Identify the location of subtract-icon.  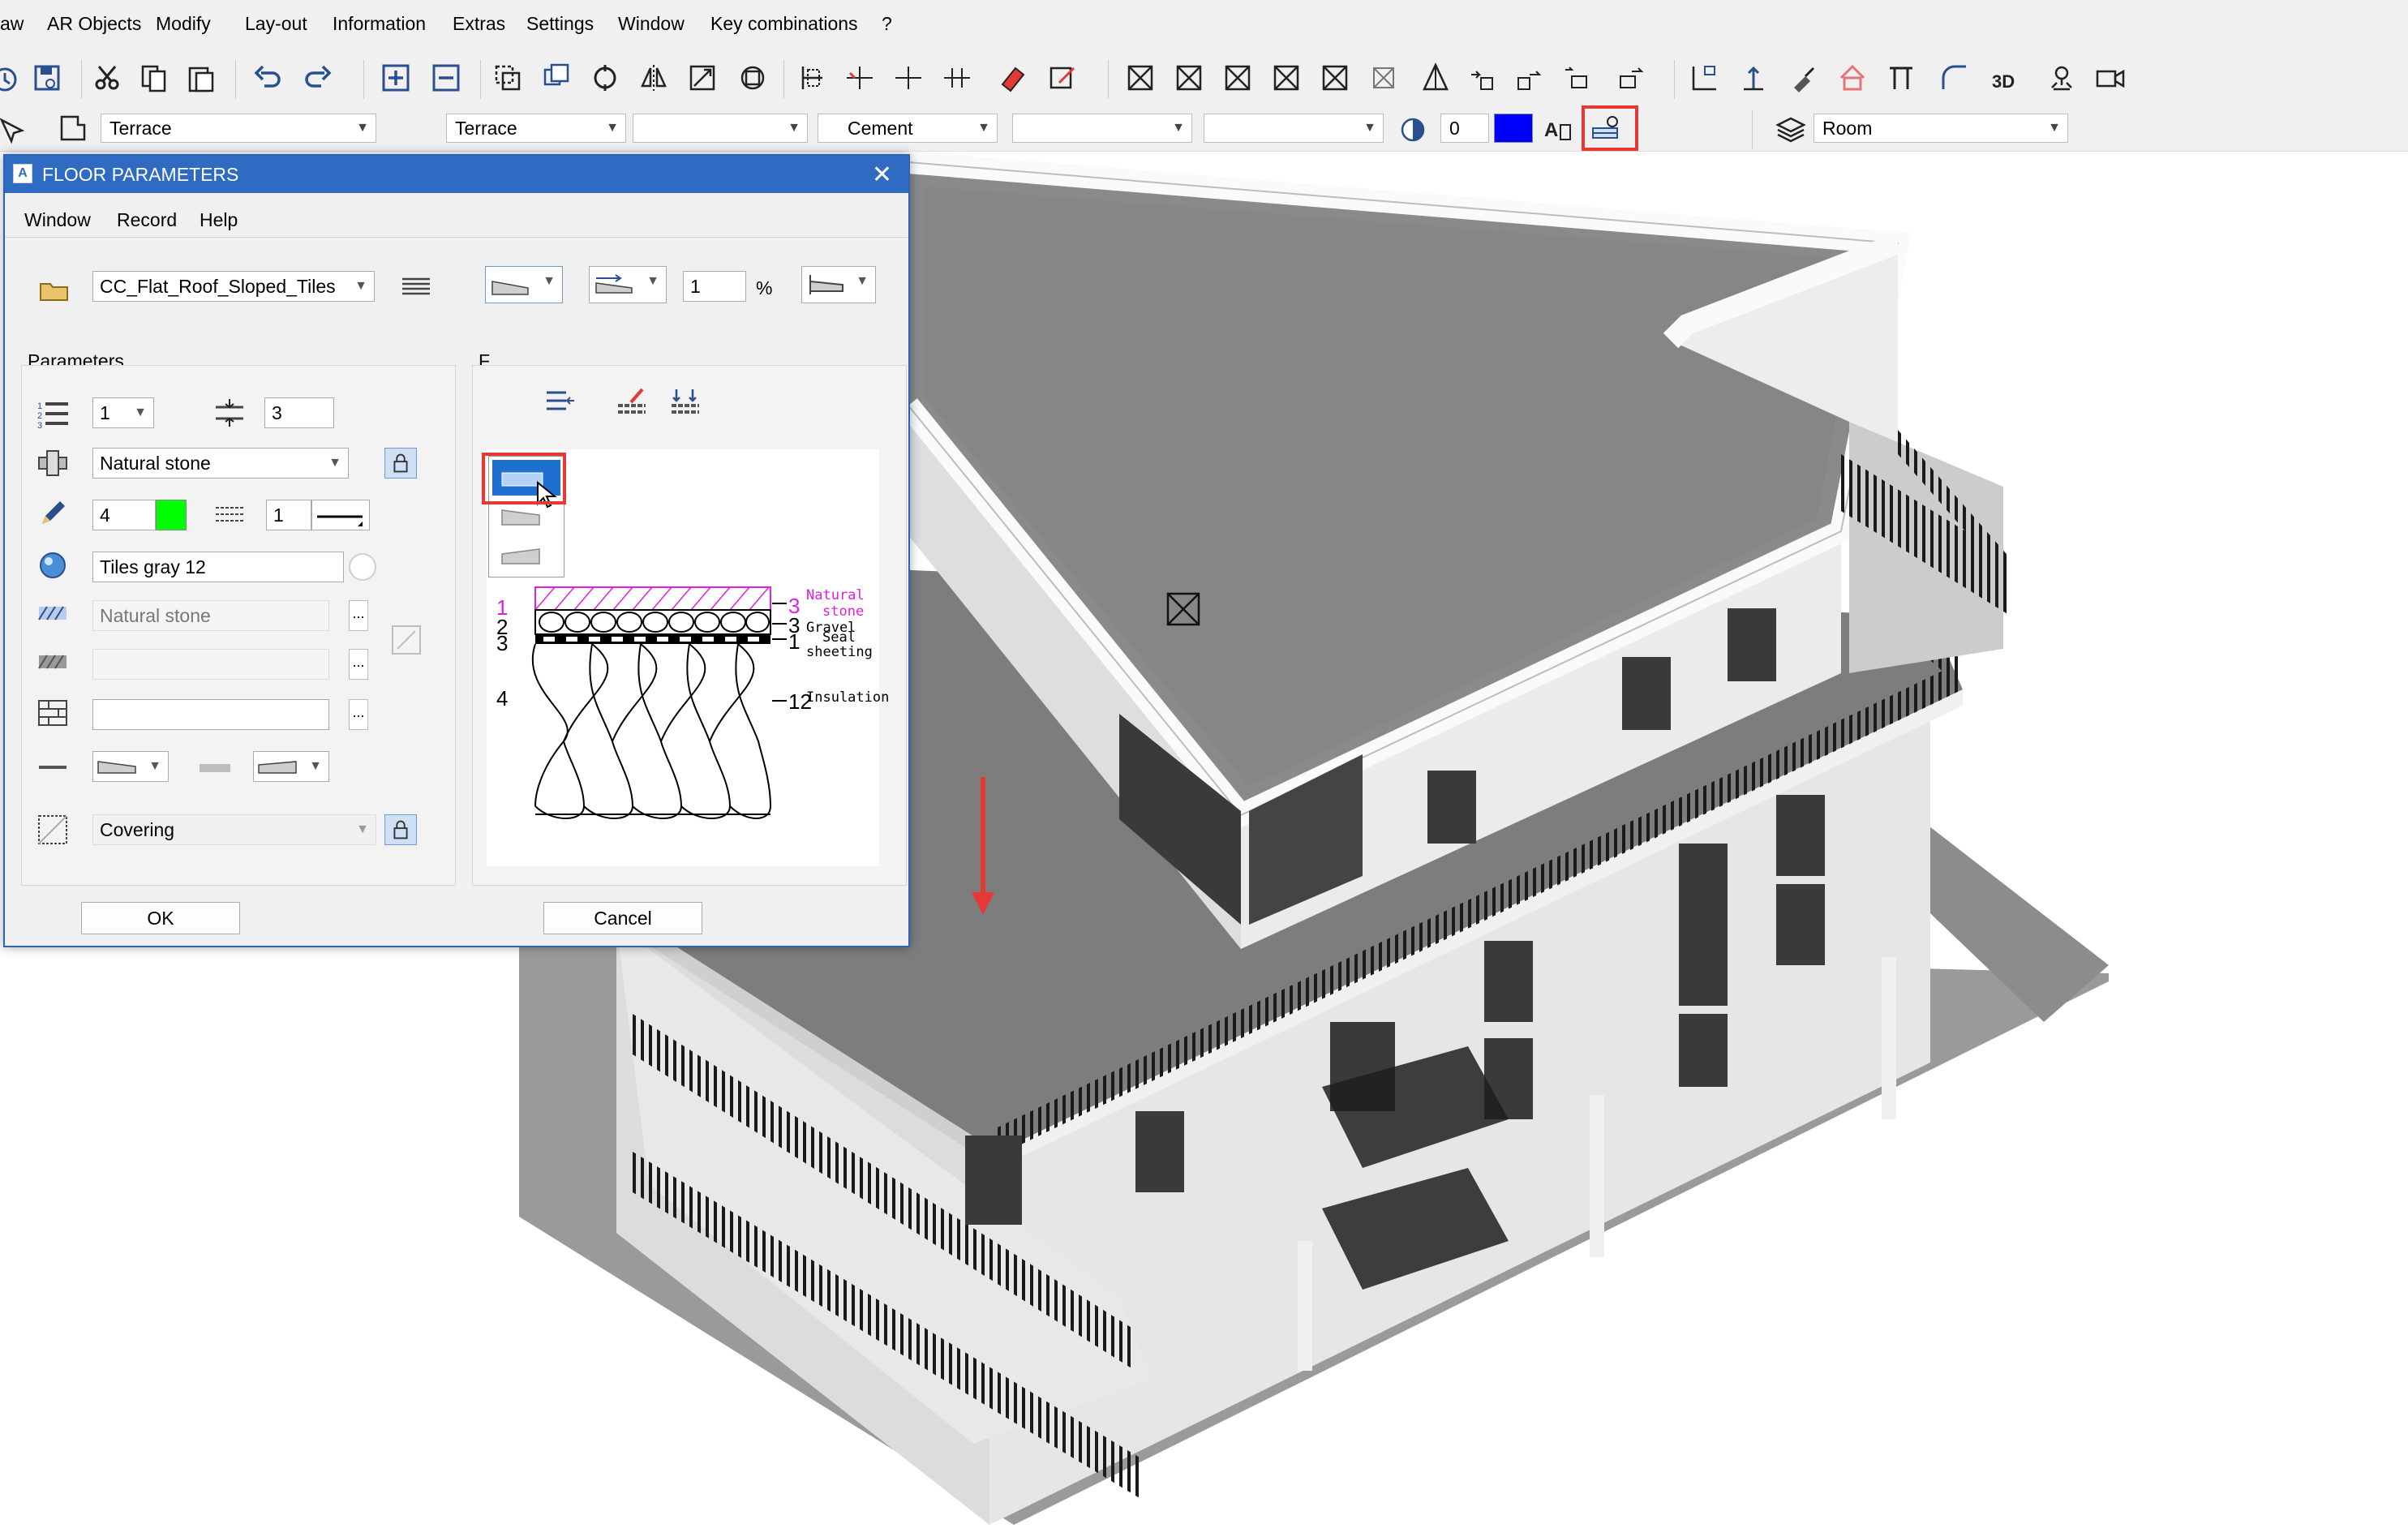
(446, 78).